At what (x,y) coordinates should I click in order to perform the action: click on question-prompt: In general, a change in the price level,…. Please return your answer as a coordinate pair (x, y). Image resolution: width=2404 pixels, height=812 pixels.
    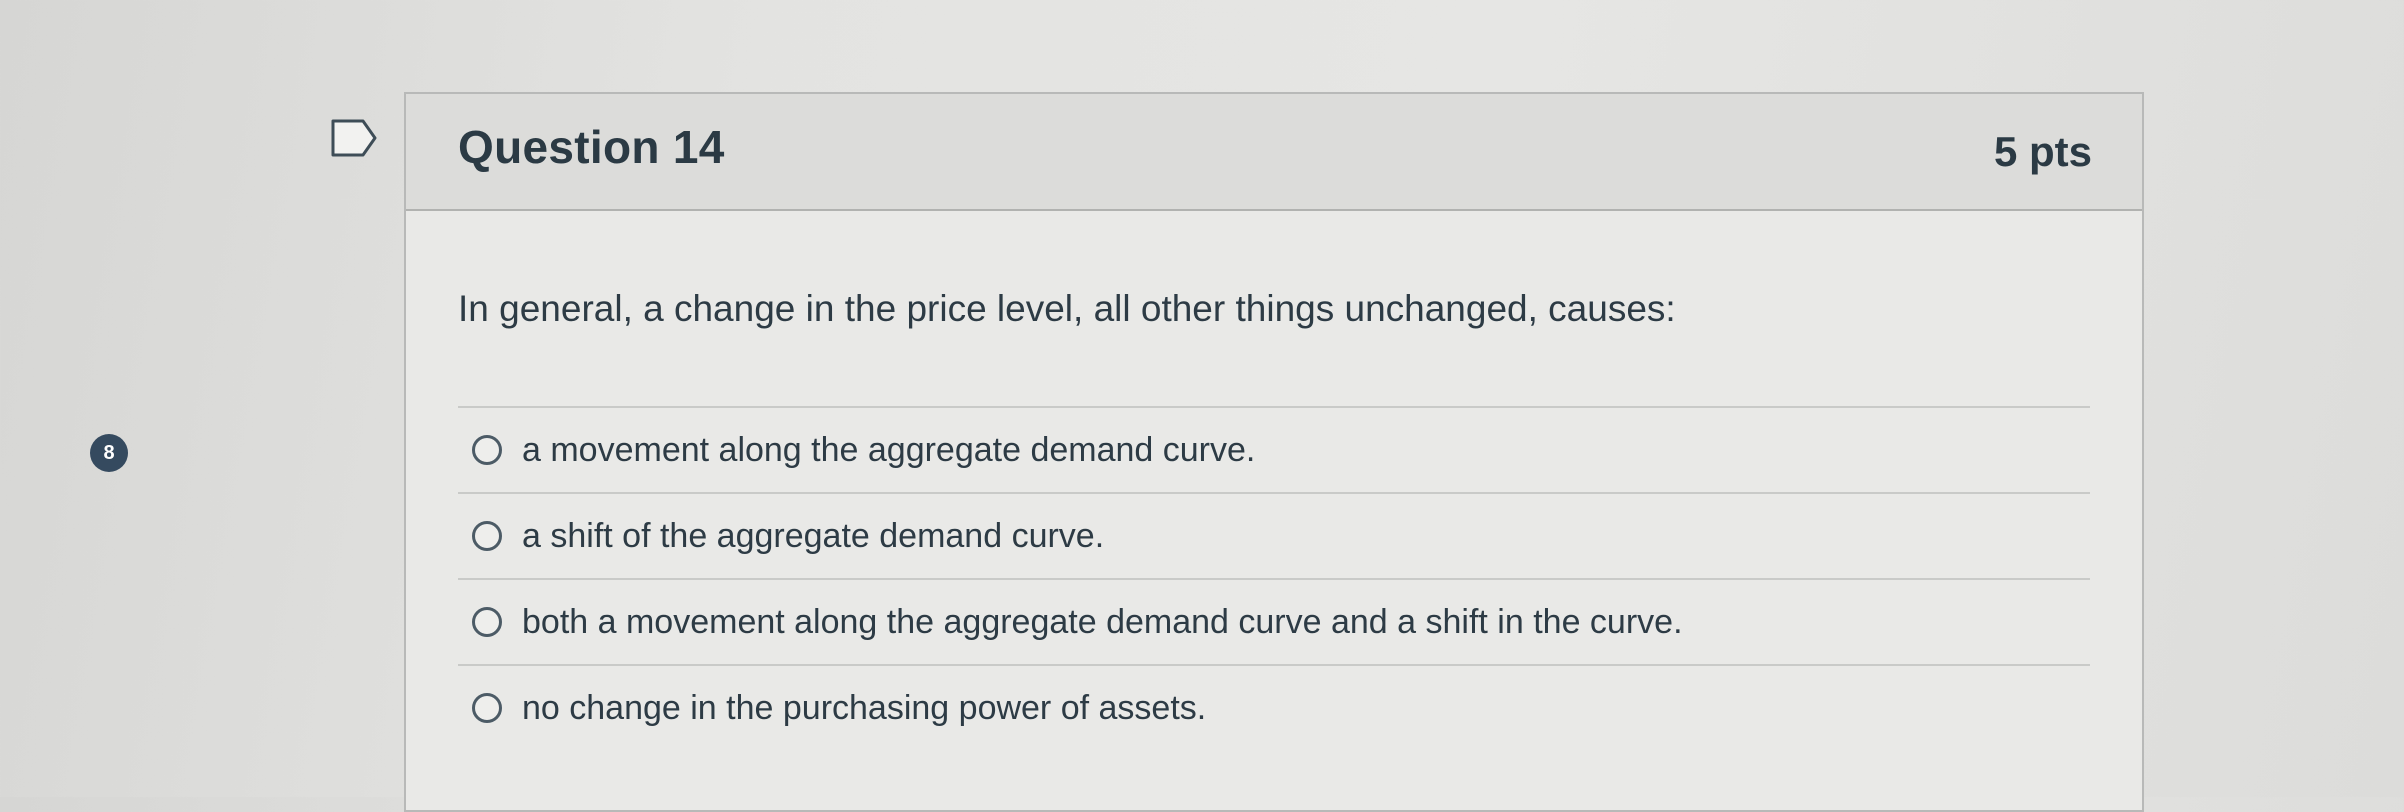
    Looking at the image, I should click on (1067, 308).